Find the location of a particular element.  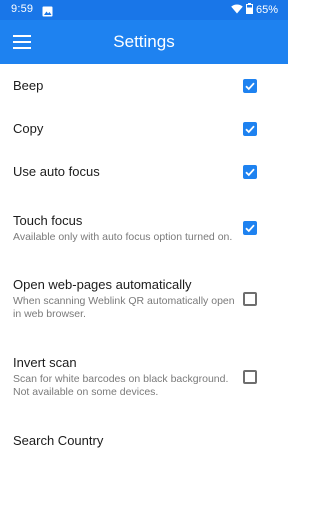

invert-scan-checkbox is located at coordinates (250, 377).